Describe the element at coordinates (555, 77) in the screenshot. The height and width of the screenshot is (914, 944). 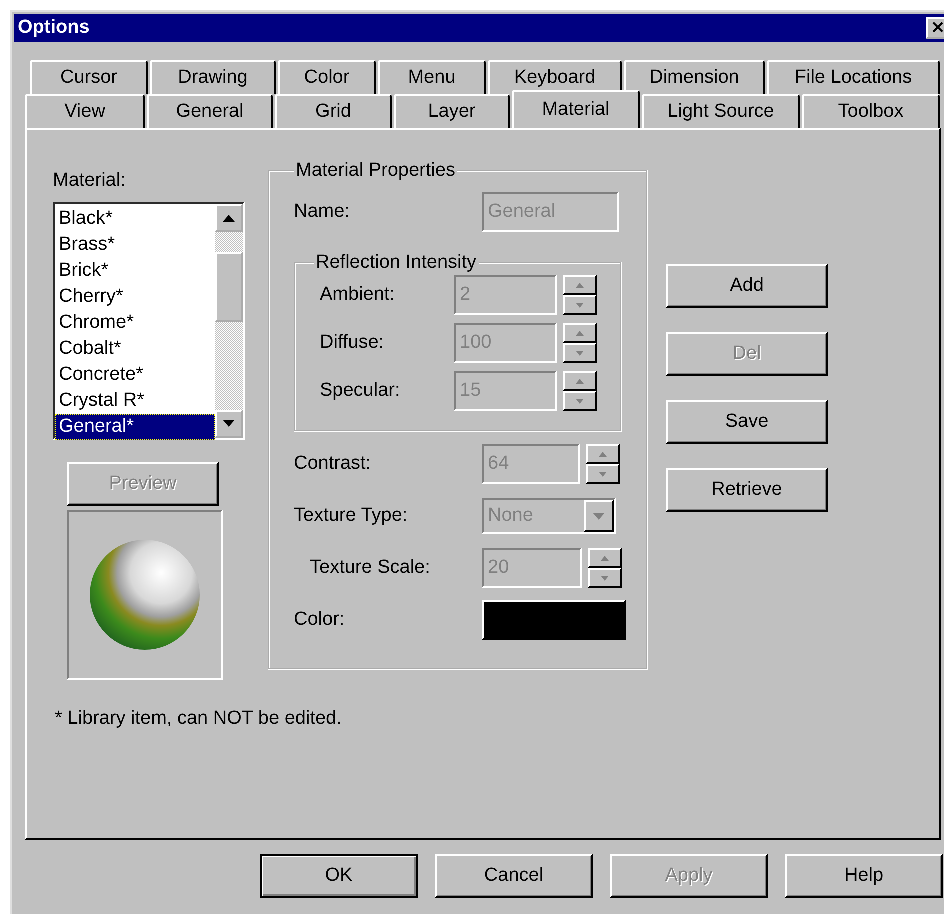
I see `tab: Keyboard` at that location.